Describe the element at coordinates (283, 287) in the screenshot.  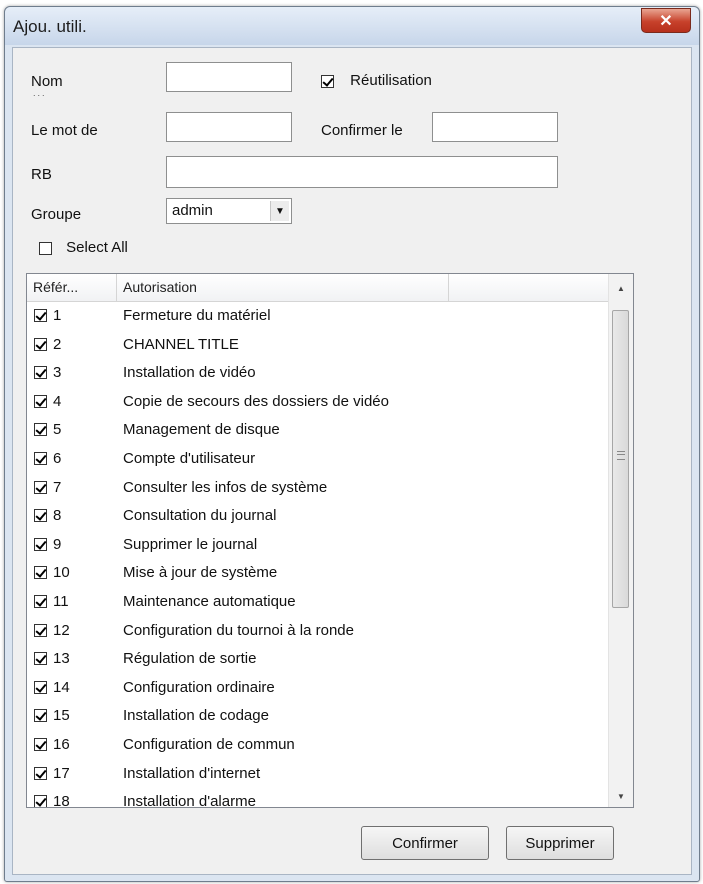
I see `column-header-authorization: Autorisation` at that location.